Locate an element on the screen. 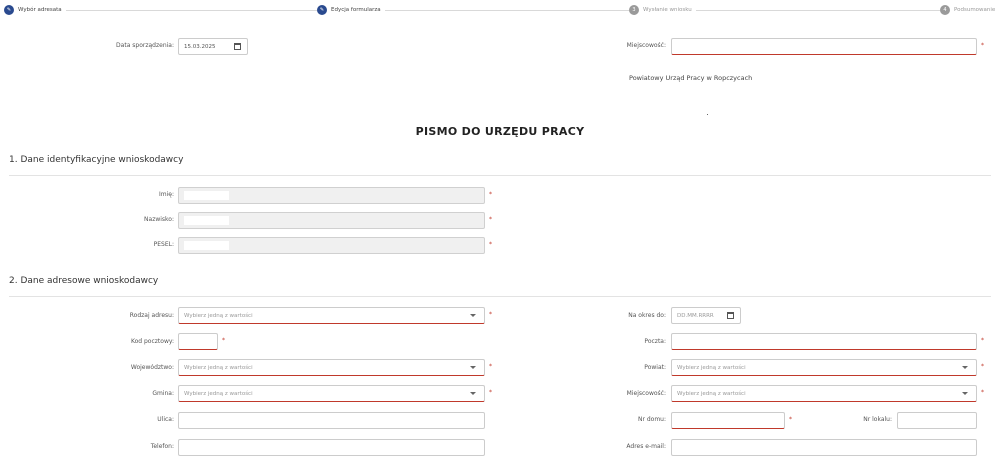 This screenshot has width=1000, height=464. stepper-line is located at coordinates (500, 10).